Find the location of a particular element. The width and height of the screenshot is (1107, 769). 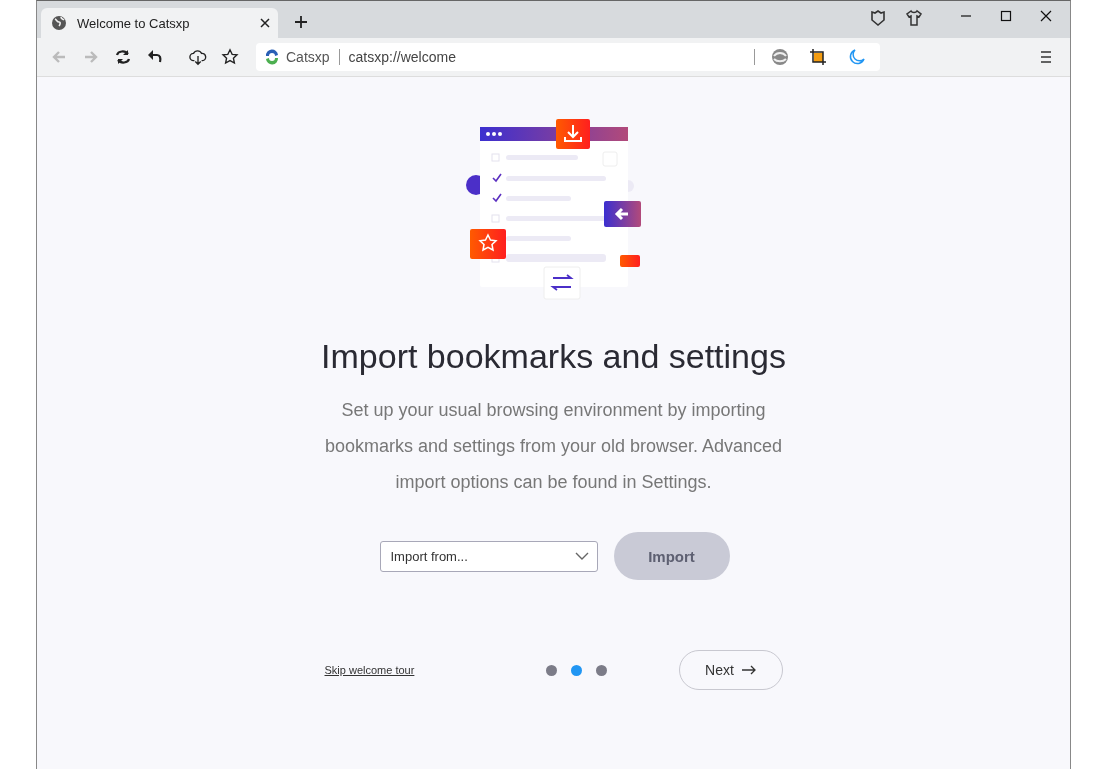

close-tab-icon is located at coordinates (265, 23).